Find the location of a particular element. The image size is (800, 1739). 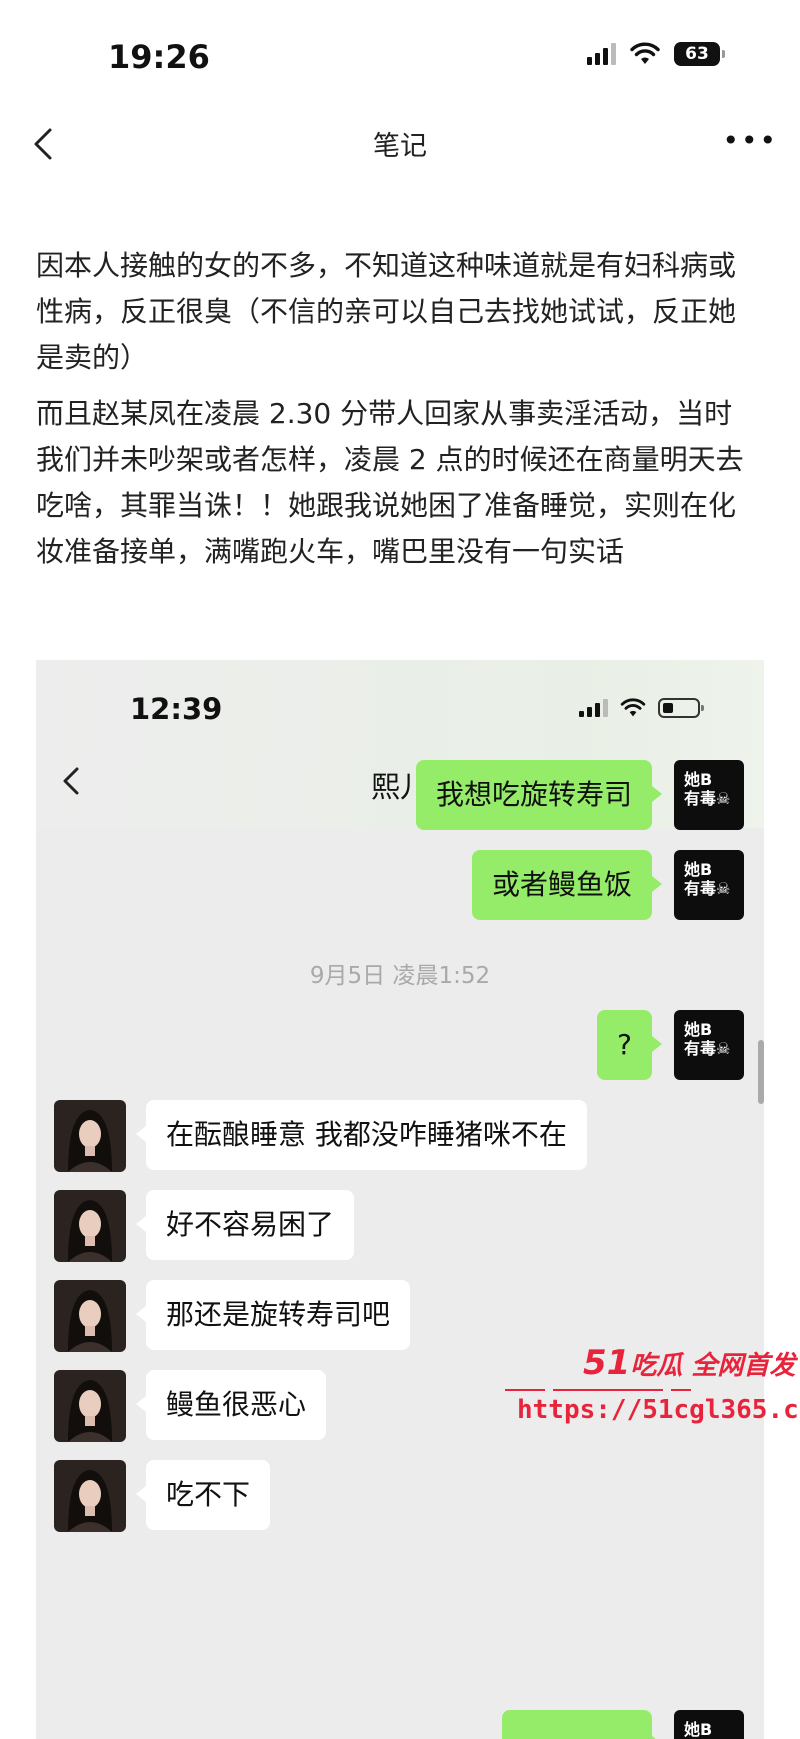

sent-message-bubble: 或者鳗鱼饭 is located at coordinates (567, 885).